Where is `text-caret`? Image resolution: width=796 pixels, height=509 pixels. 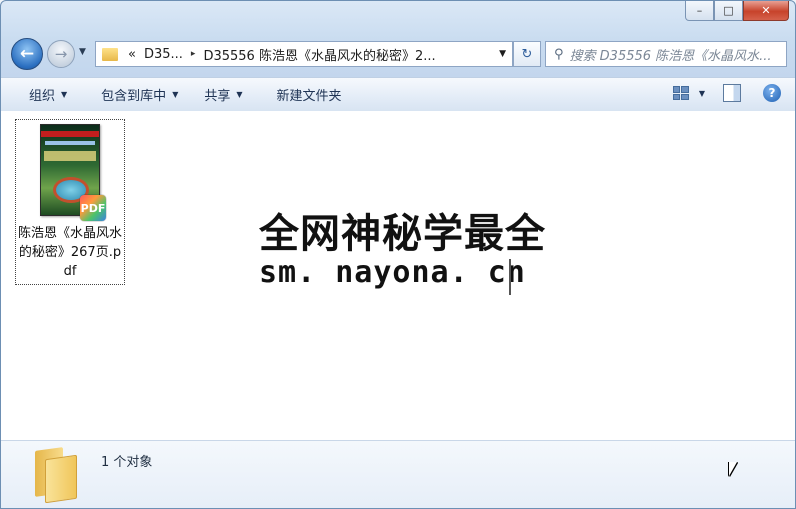 text-caret is located at coordinates (510, 277).